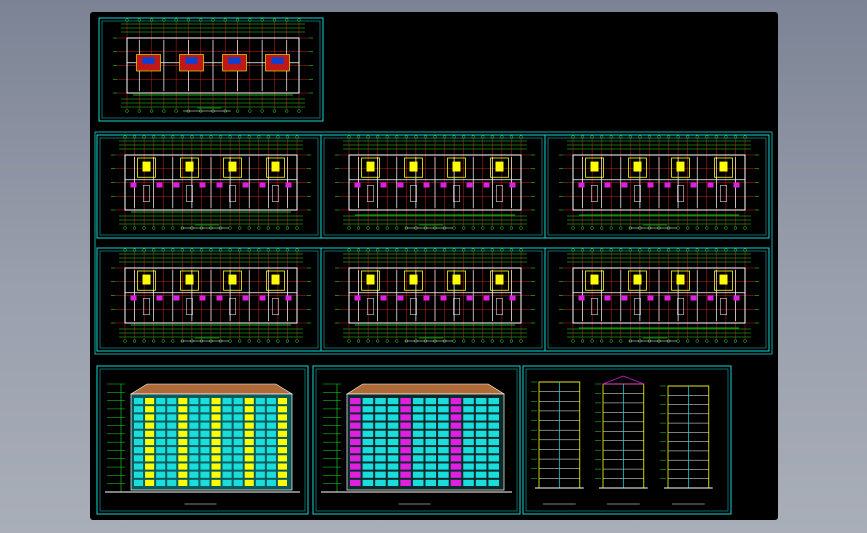 The image size is (867, 533). I want to click on drawing-sheet-front-elevation, so click(202, 440).